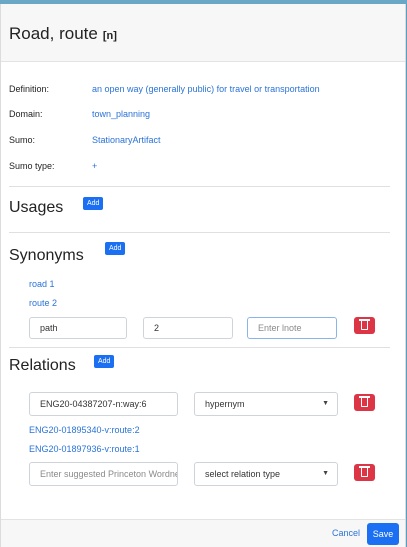 The width and height of the screenshot is (407, 547). What do you see at coordinates (266, 404) in the screenshot?
I see `relation-type-select: hypernym ▼` at bounding box center [266, 404].